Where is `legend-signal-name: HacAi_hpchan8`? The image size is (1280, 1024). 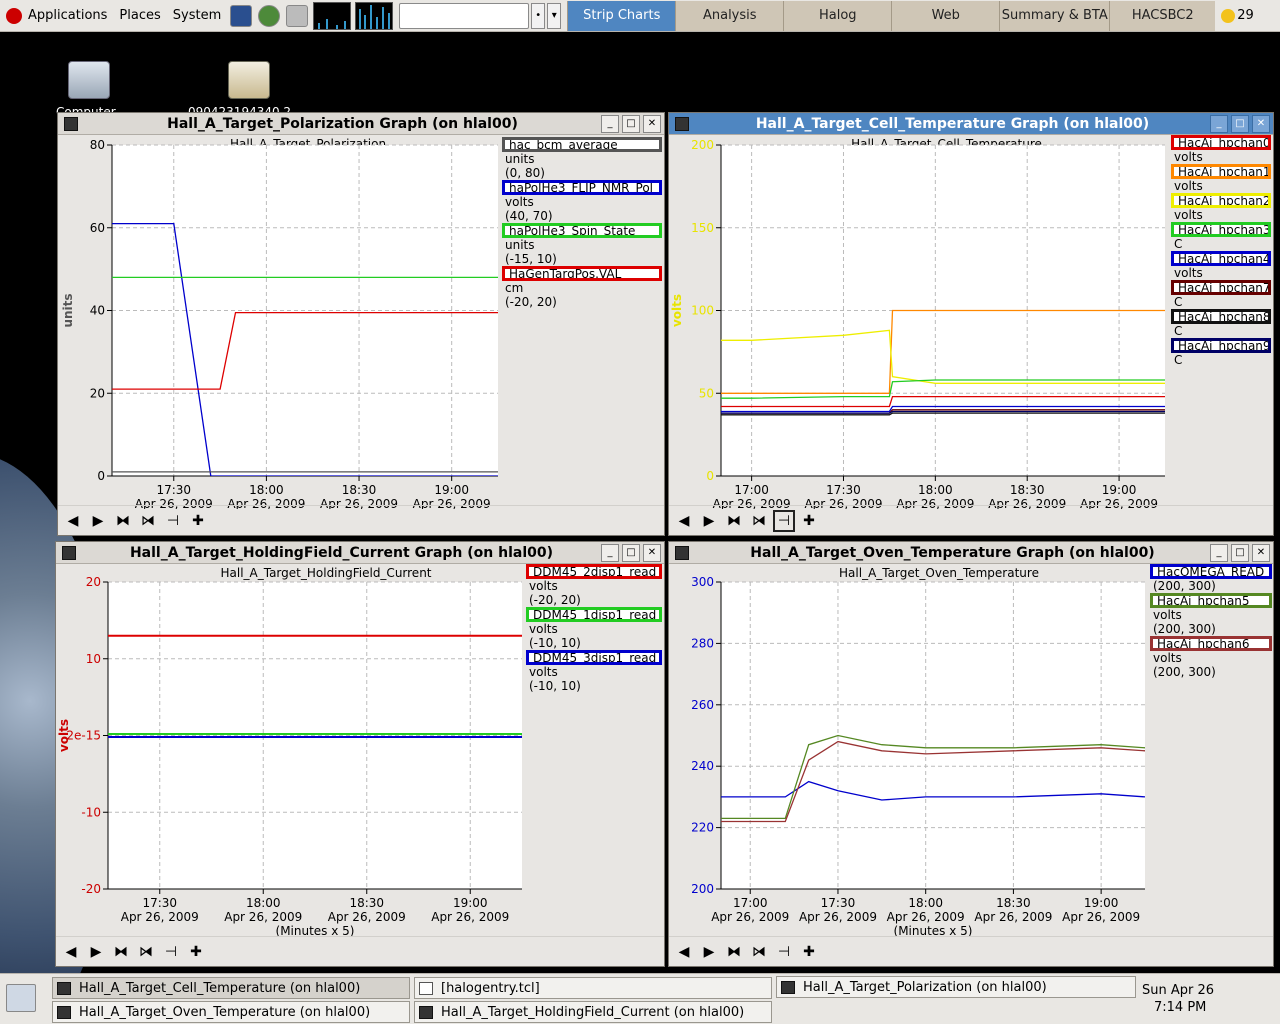
legend-signal-name: HacAi_hpchan8 is located at coordinates (1221, 316).